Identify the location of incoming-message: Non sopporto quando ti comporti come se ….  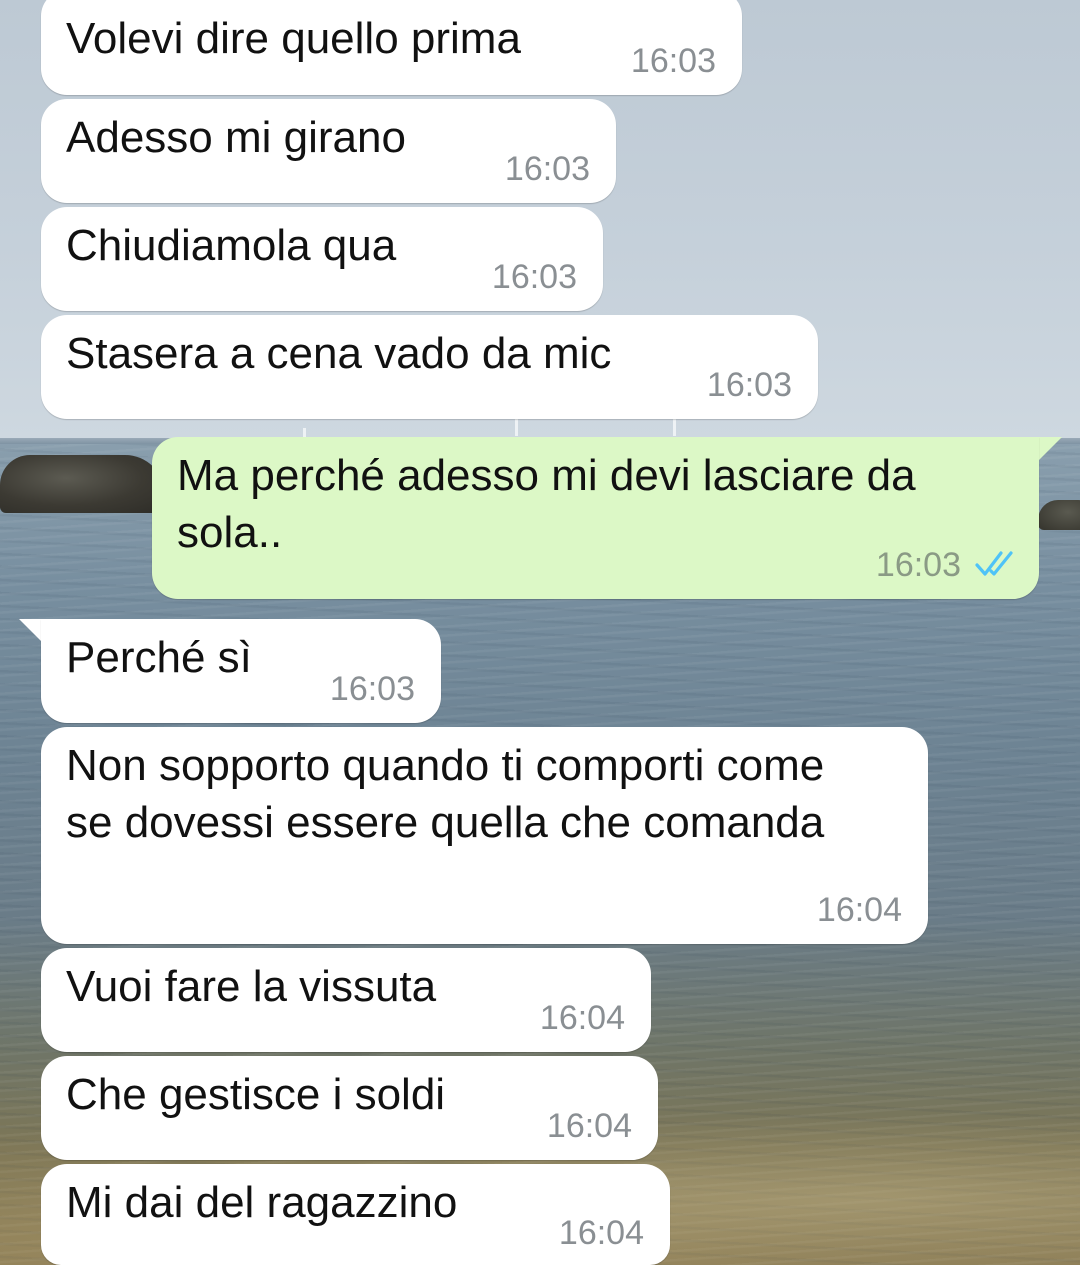
(484, 835).